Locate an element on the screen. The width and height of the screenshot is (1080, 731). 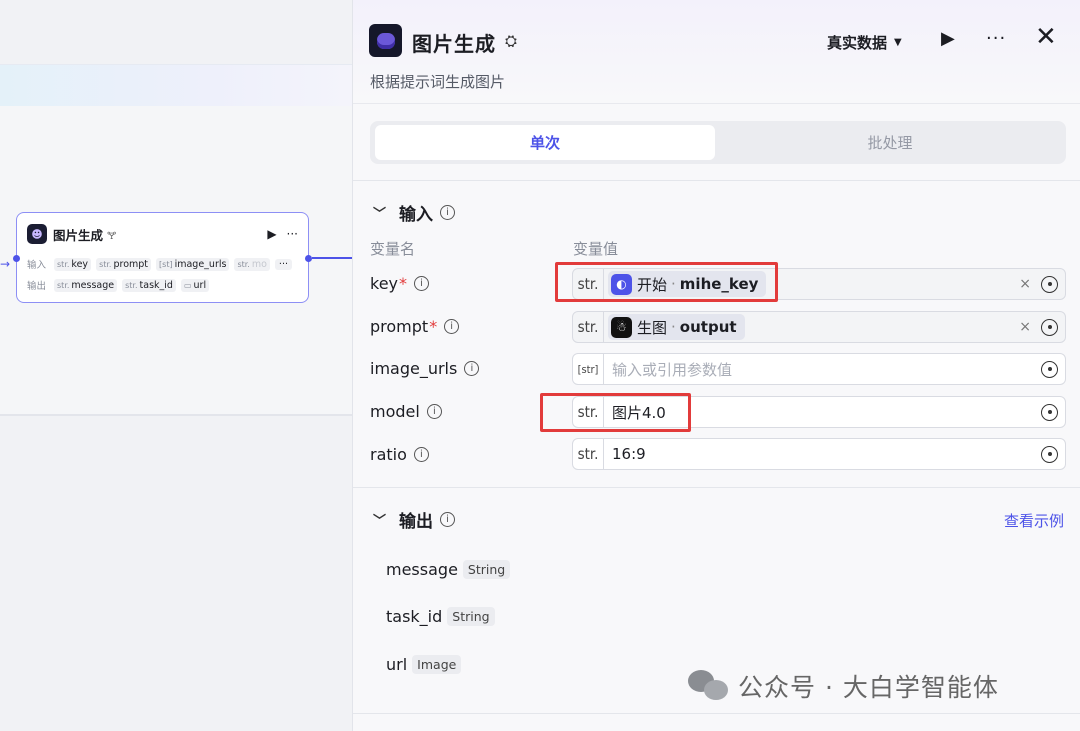
node-output-port is located at coordinates (308, 258).